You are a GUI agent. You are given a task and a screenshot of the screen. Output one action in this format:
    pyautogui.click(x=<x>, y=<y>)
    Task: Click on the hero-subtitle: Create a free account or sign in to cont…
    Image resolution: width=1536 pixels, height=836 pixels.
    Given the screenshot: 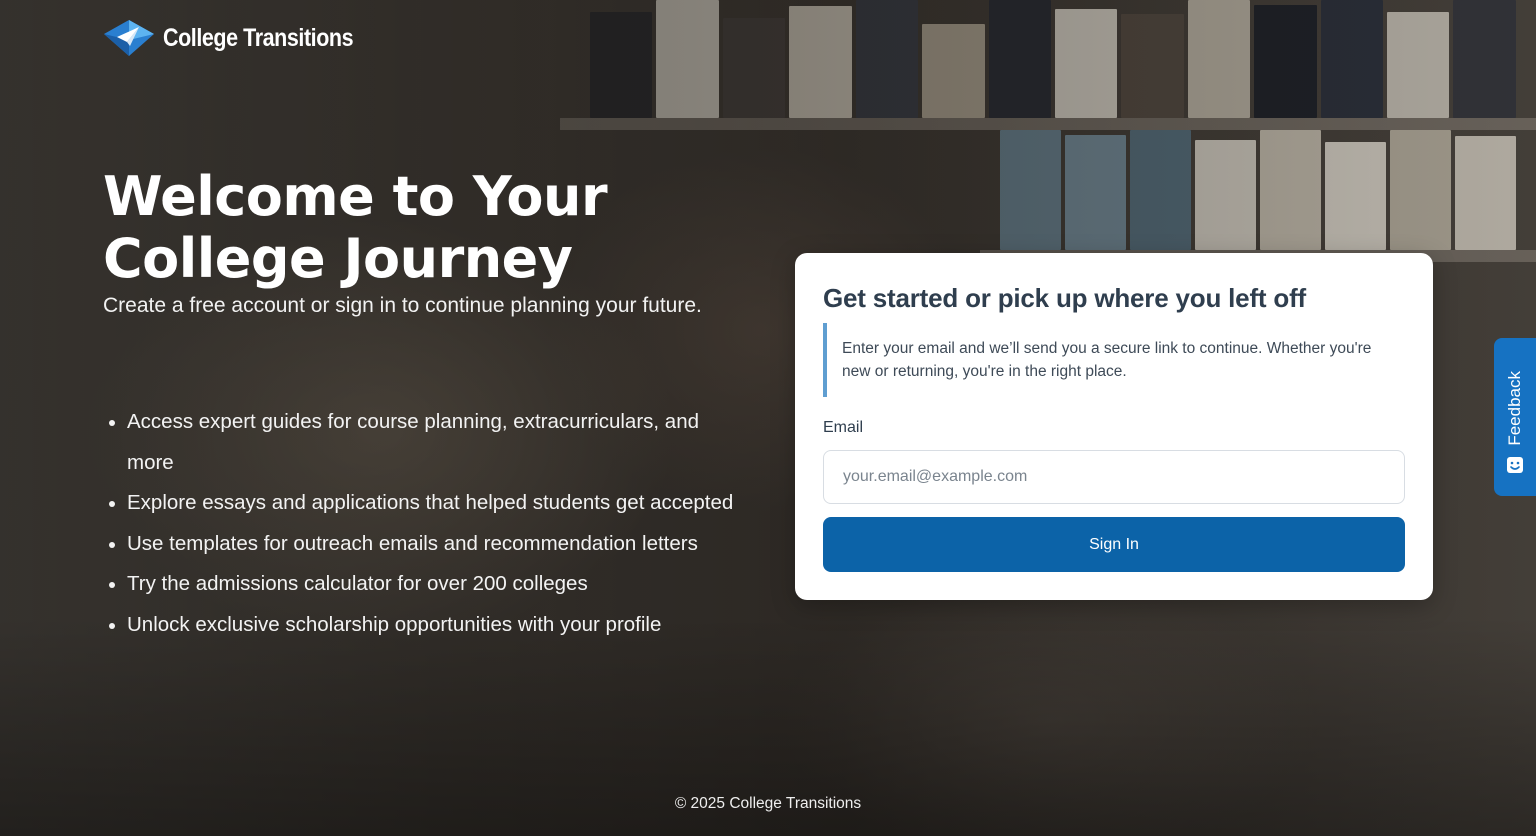 What is the action you would take?
    pyautogui.click(x=402, y=305)
    